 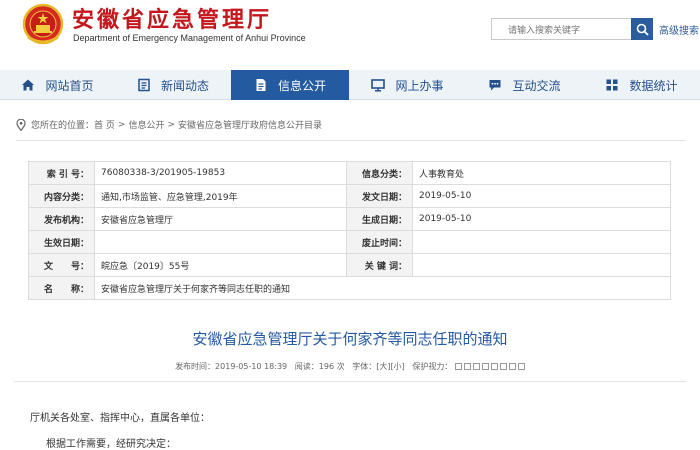 I want to click on issue-date-label: 发文日期：, so click(x=379, y=196).